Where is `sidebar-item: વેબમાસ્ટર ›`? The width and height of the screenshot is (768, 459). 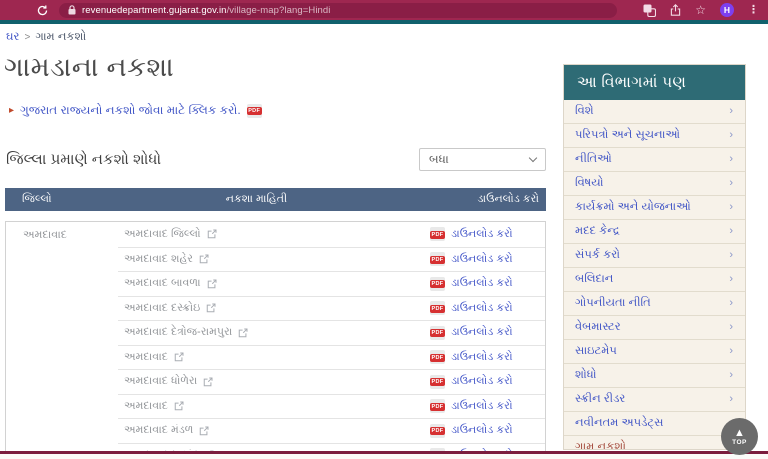
sidebar-item: વેબમાસ્ટર › is located at coordinates (654, 328).